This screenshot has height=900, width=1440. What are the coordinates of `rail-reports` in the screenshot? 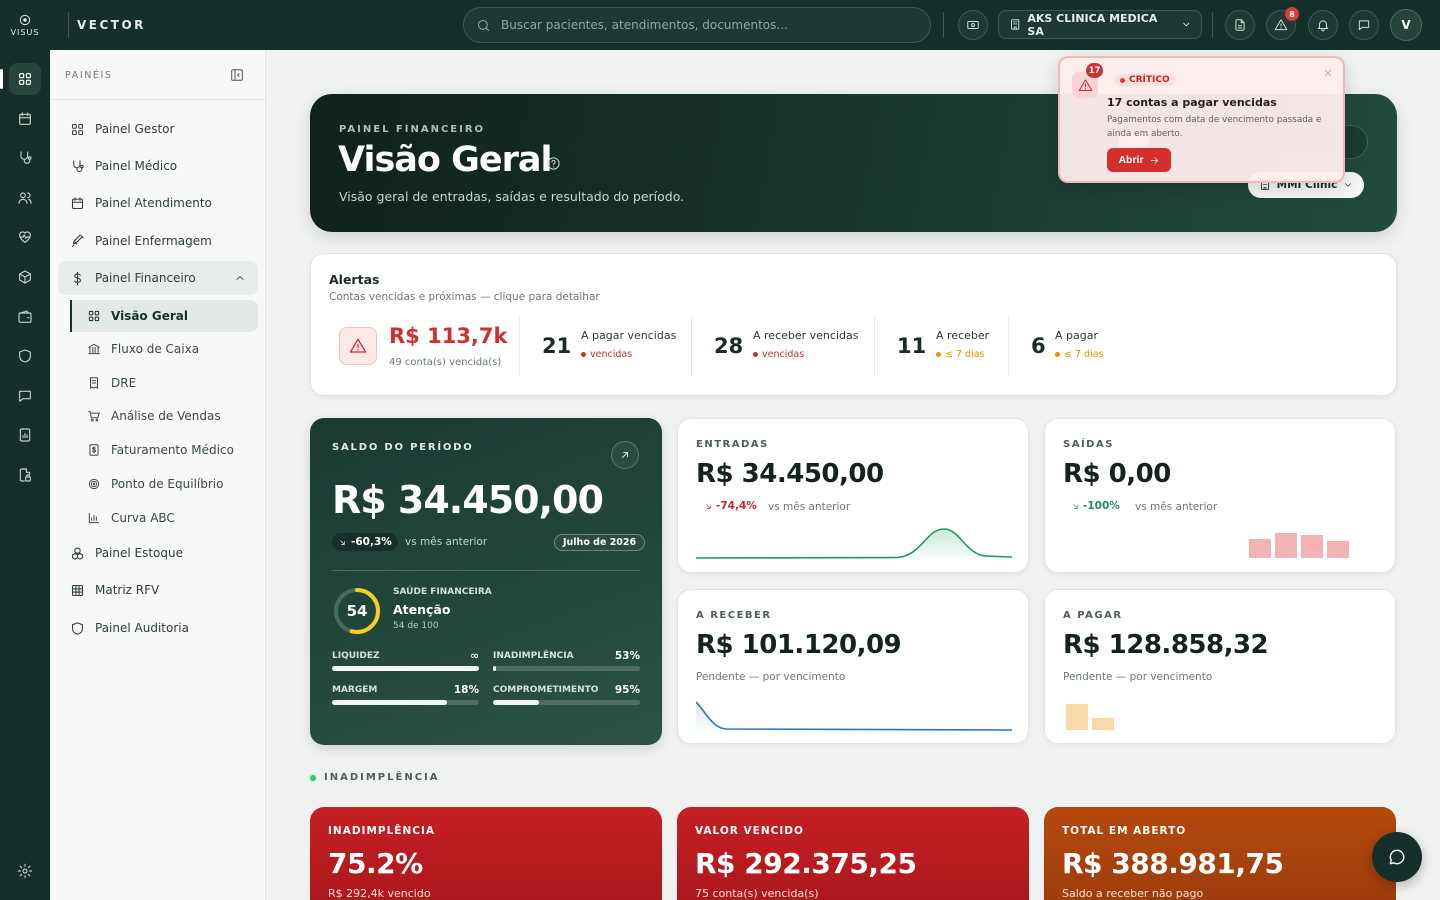 It's located at (25, 435).